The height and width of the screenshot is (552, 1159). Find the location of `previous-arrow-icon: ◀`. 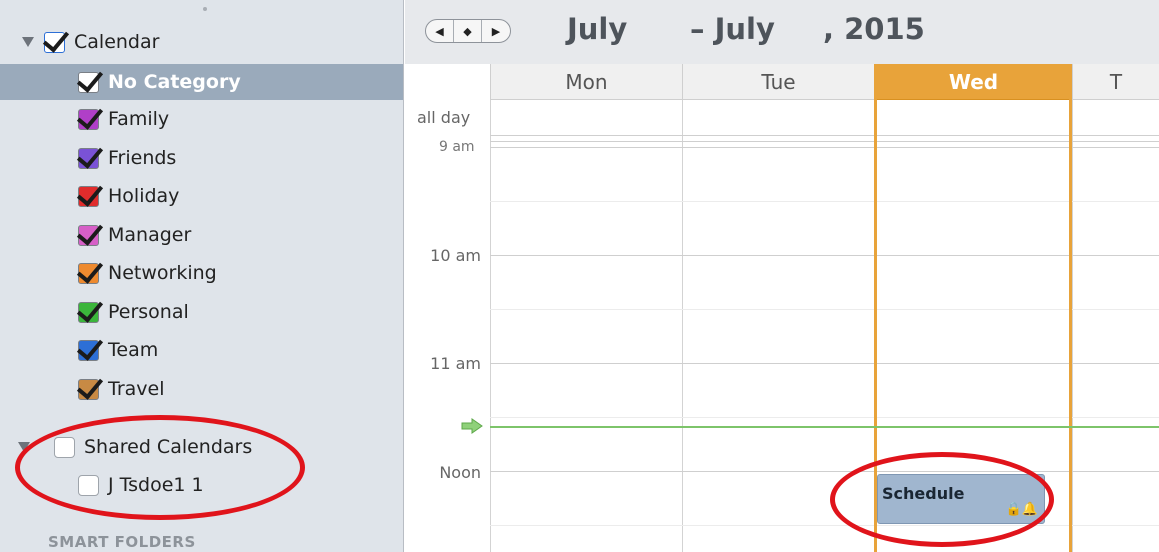

previous-arrow-icon: ◀ is located at coordinates (440, 31).